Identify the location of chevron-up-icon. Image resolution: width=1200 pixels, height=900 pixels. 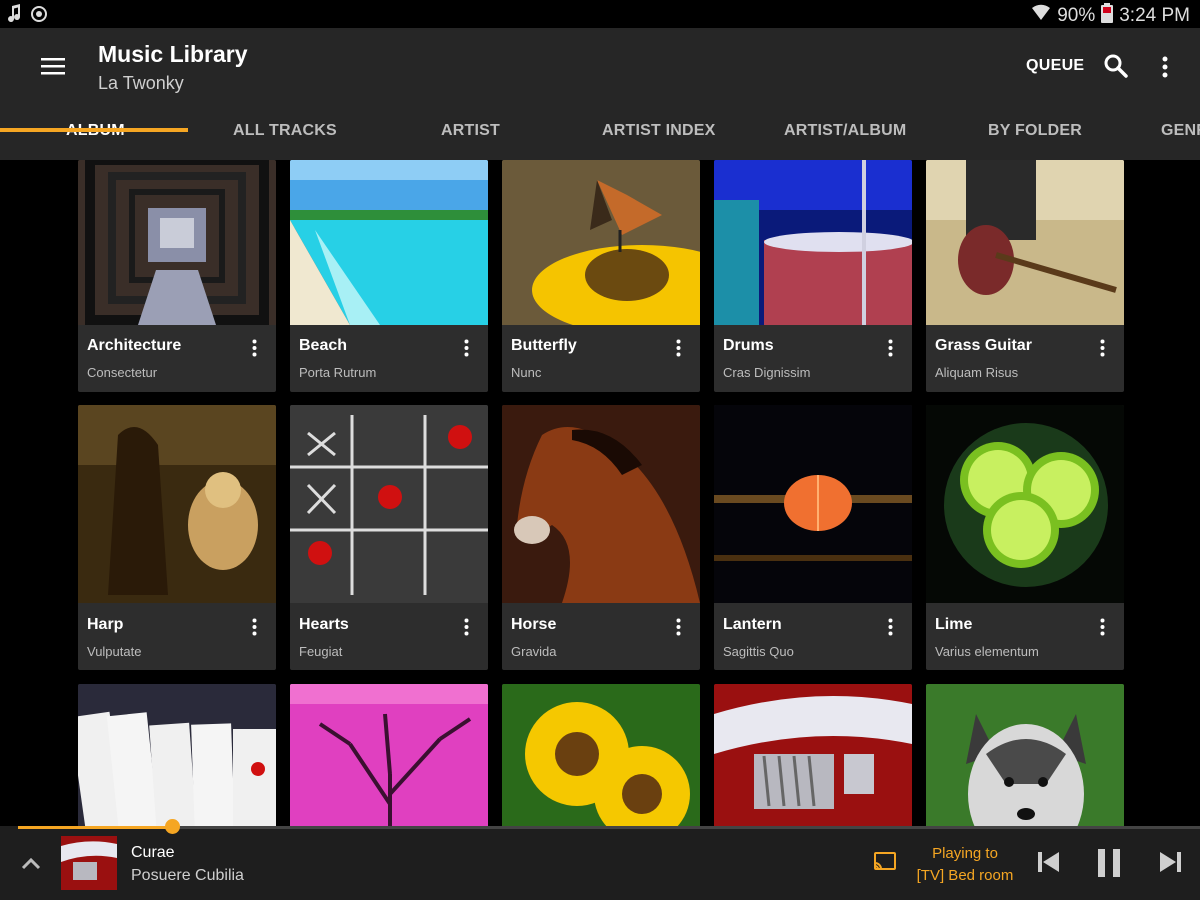
(31, 863).